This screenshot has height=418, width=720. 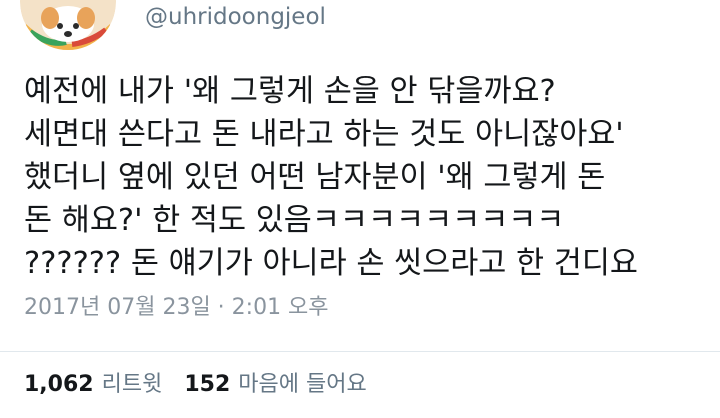 I want to click on likes-count: 152, so click(x=207, y=385).